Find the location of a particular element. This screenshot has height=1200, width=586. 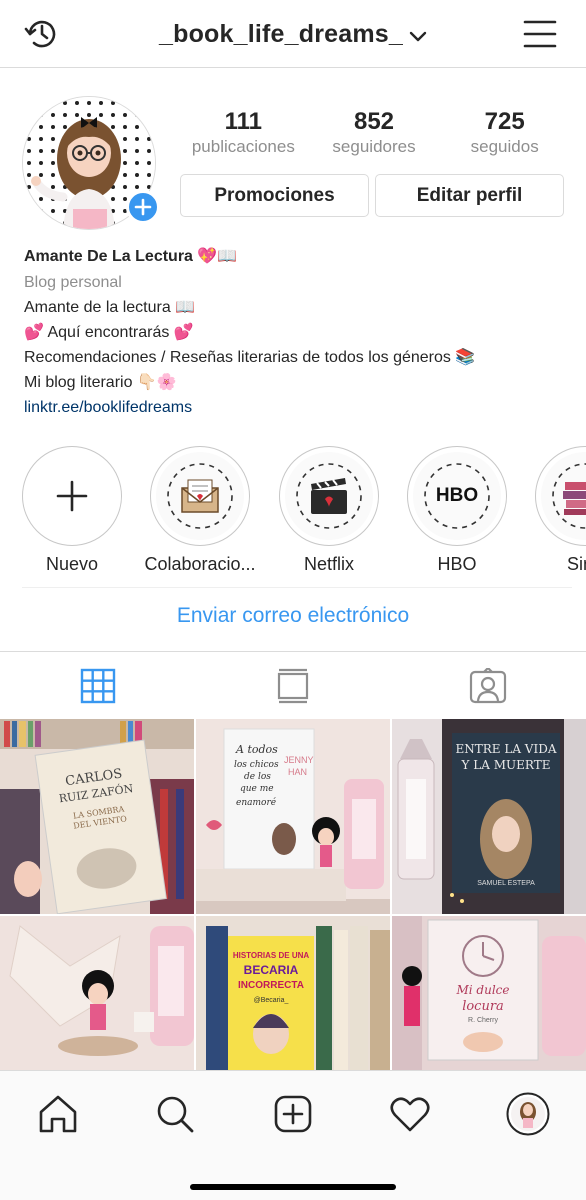

post-image: Mi dulce locura R. Cherry is located at coordinates (489, 993).